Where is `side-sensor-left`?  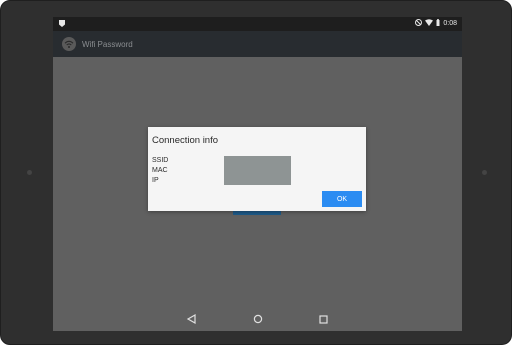 side-sensor-left is located at coordinates (29, 172).